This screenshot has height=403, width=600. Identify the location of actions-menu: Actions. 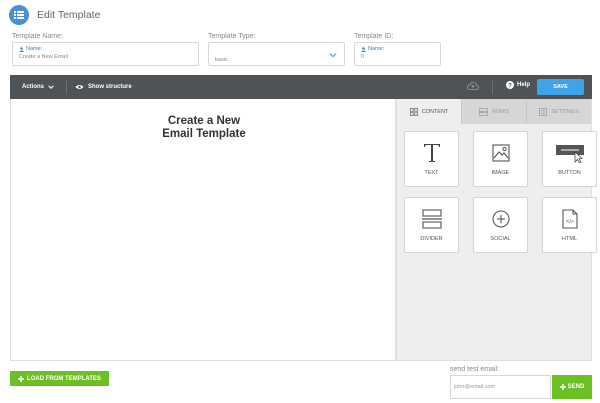
(38, 87).